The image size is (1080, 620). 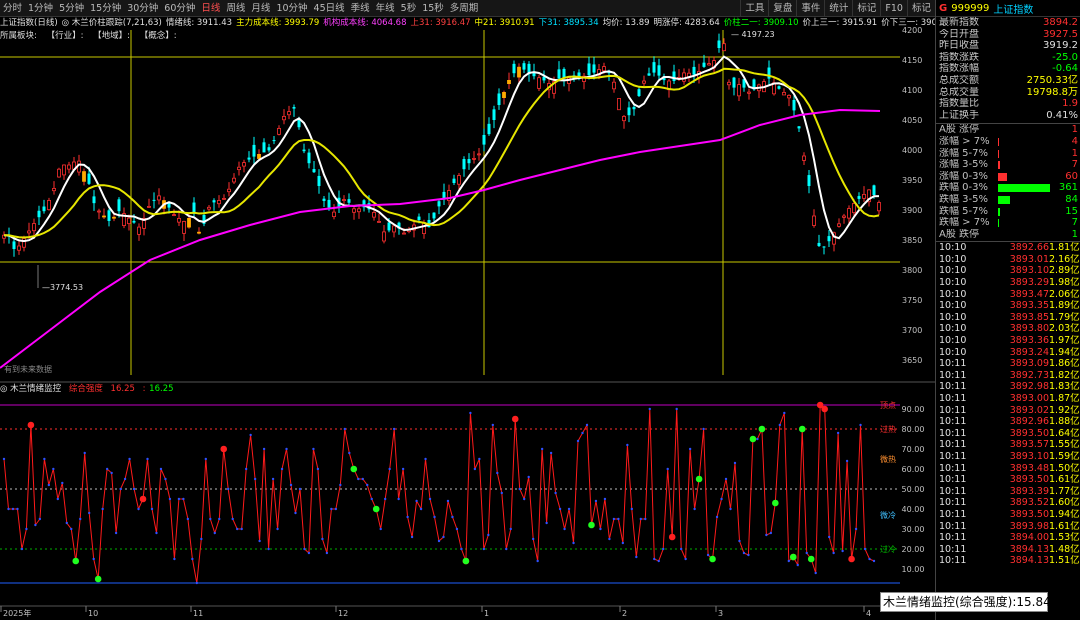 I want to click on breadth-count: 361, so click(x=1068, y=188).